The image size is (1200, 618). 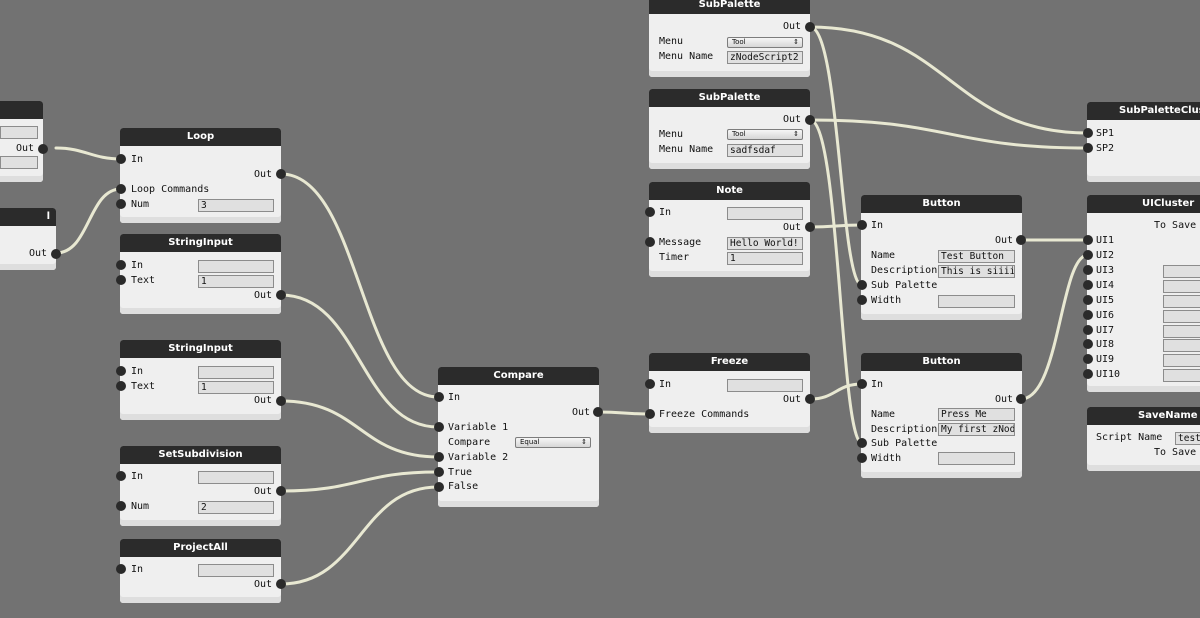 I want to click on ui5-field, so click(x=1181, y=301).